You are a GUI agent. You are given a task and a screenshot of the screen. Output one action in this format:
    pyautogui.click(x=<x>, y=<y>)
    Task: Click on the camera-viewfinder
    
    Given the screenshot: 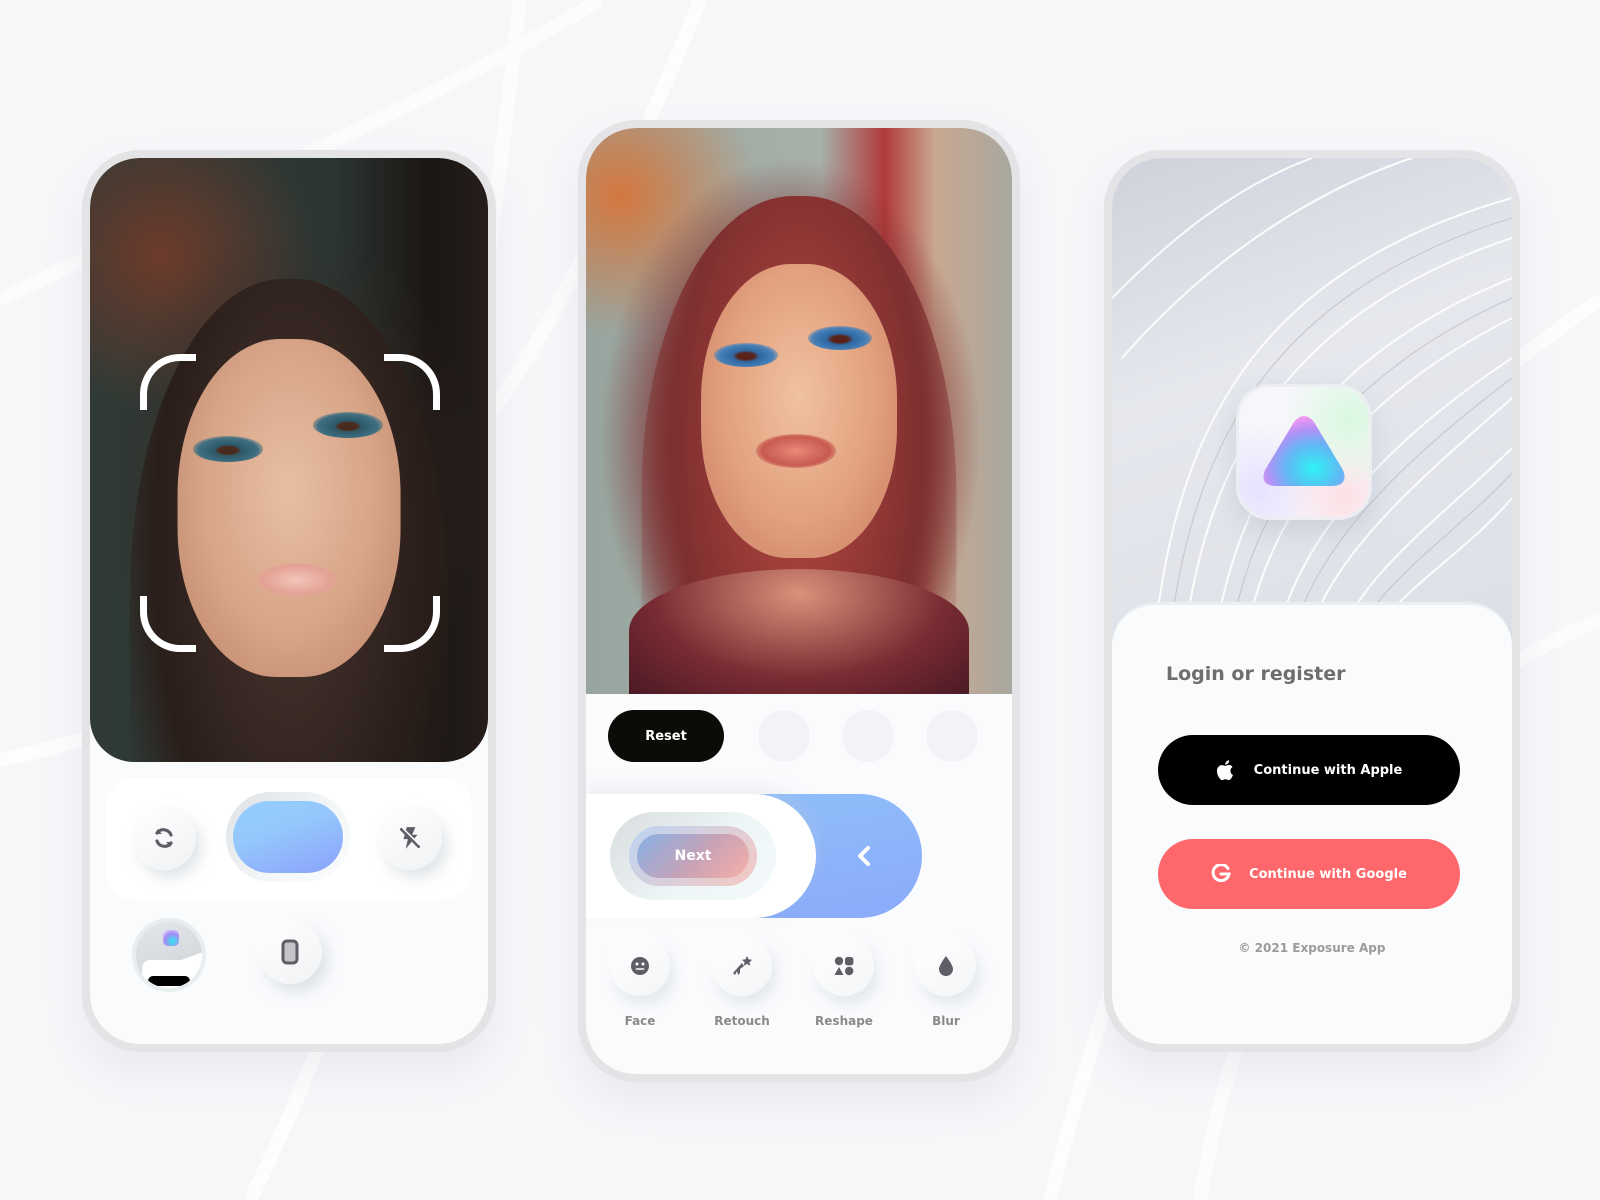 What is the action you would take?
    pyautogui.click(x=289, y=460)
    